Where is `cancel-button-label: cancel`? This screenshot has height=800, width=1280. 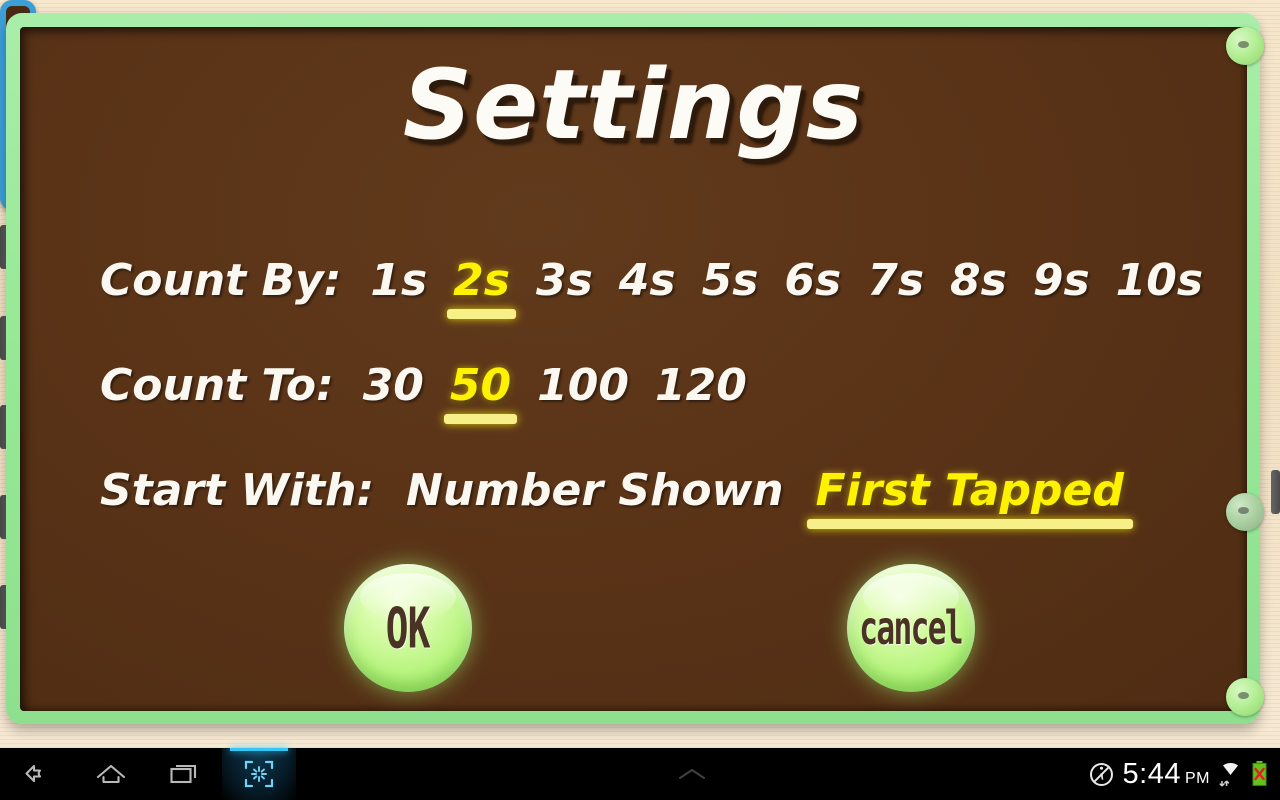
cancel-button-label: cancel is located at coordinates (911, 628).